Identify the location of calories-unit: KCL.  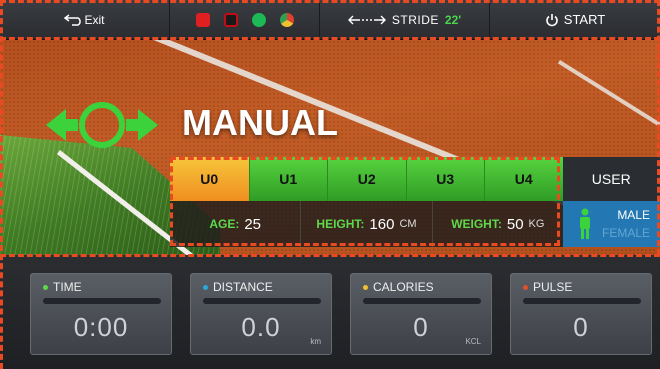
(473, 341).